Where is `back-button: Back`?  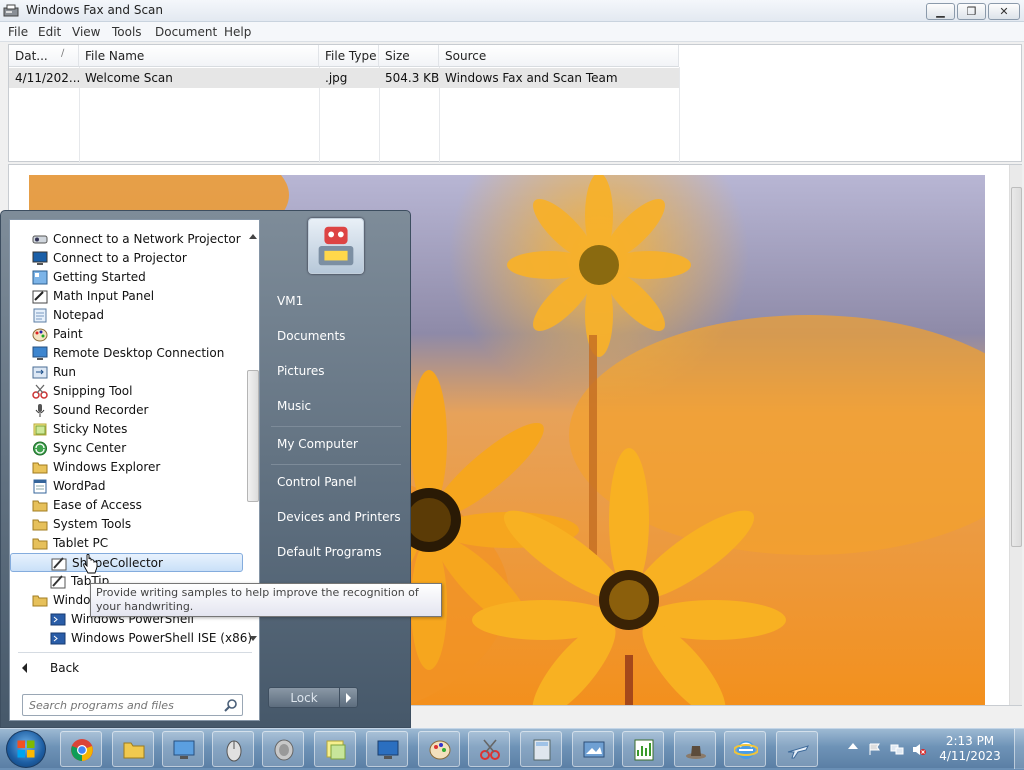
back-button: Back is located at coordinates (132, 669).